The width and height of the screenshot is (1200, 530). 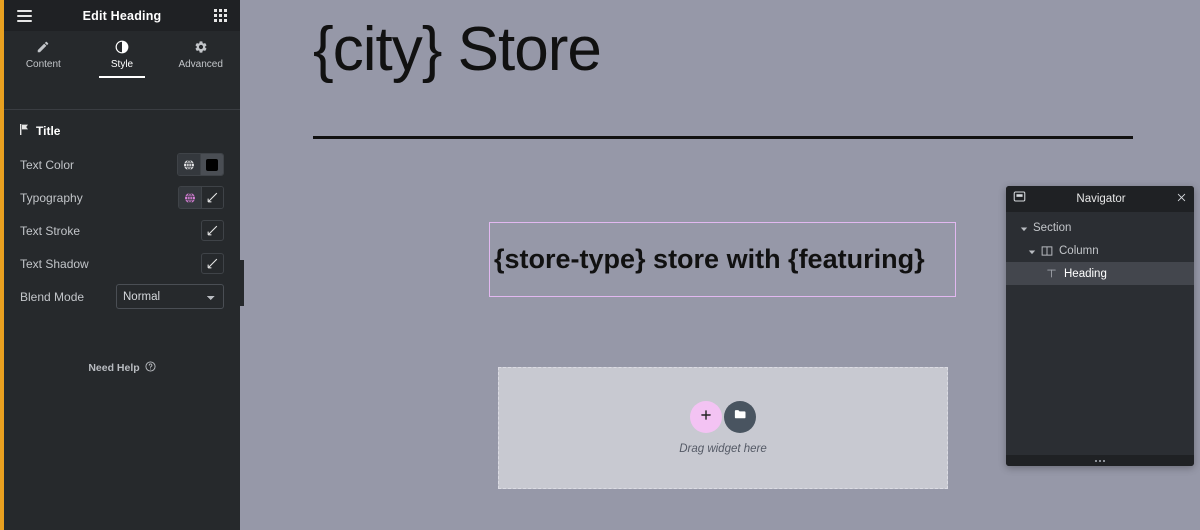 What do you see at coordinates (723, 417) in the screenshot?
I see `drop-zone-buttons` at bounding box center [723, 417].